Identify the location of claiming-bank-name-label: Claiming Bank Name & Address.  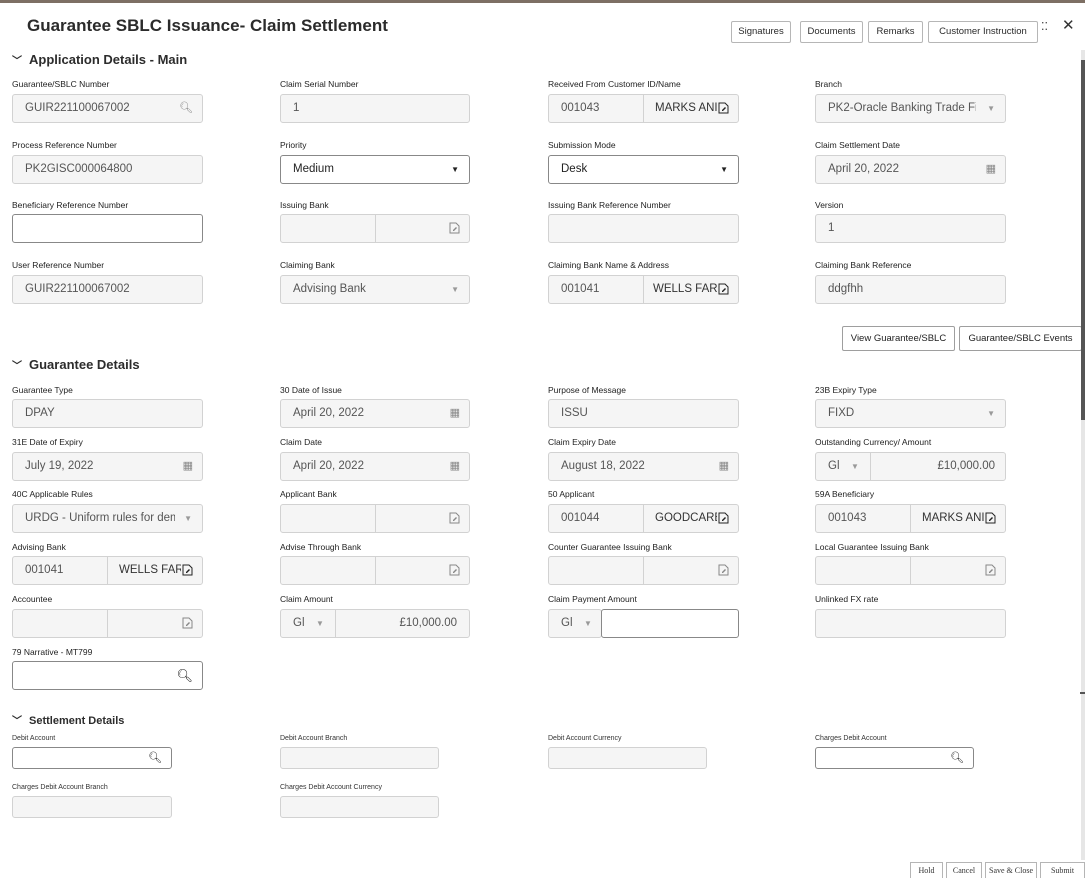
(608, 265).